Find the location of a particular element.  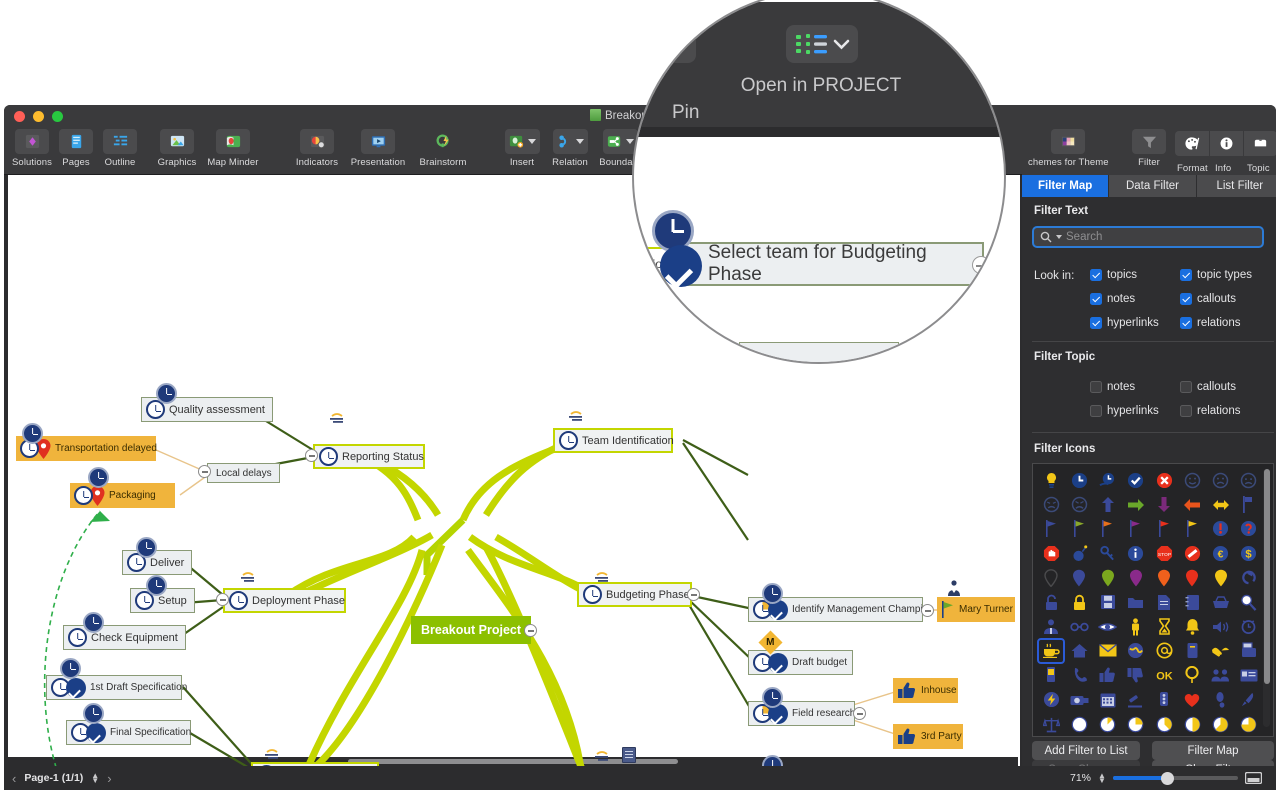

card-icon is located at coordinates (1249, 675).